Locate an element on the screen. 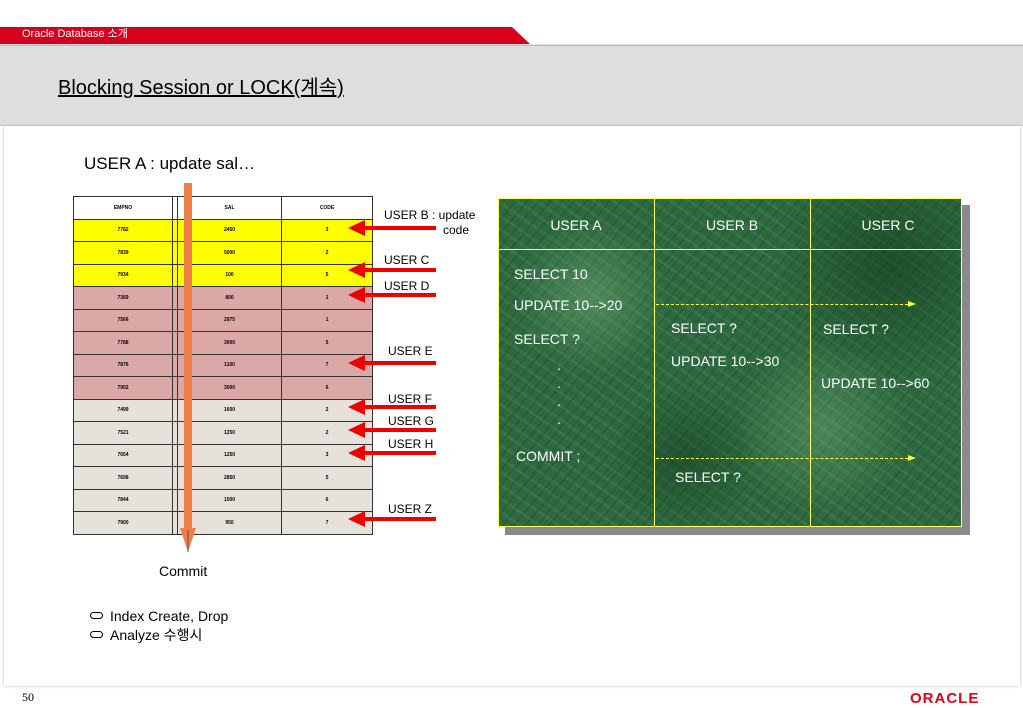 Image resolution: width=1023 pixels, height=708 pixels. user-g-label: USER G is located at coordinates (411, 421).